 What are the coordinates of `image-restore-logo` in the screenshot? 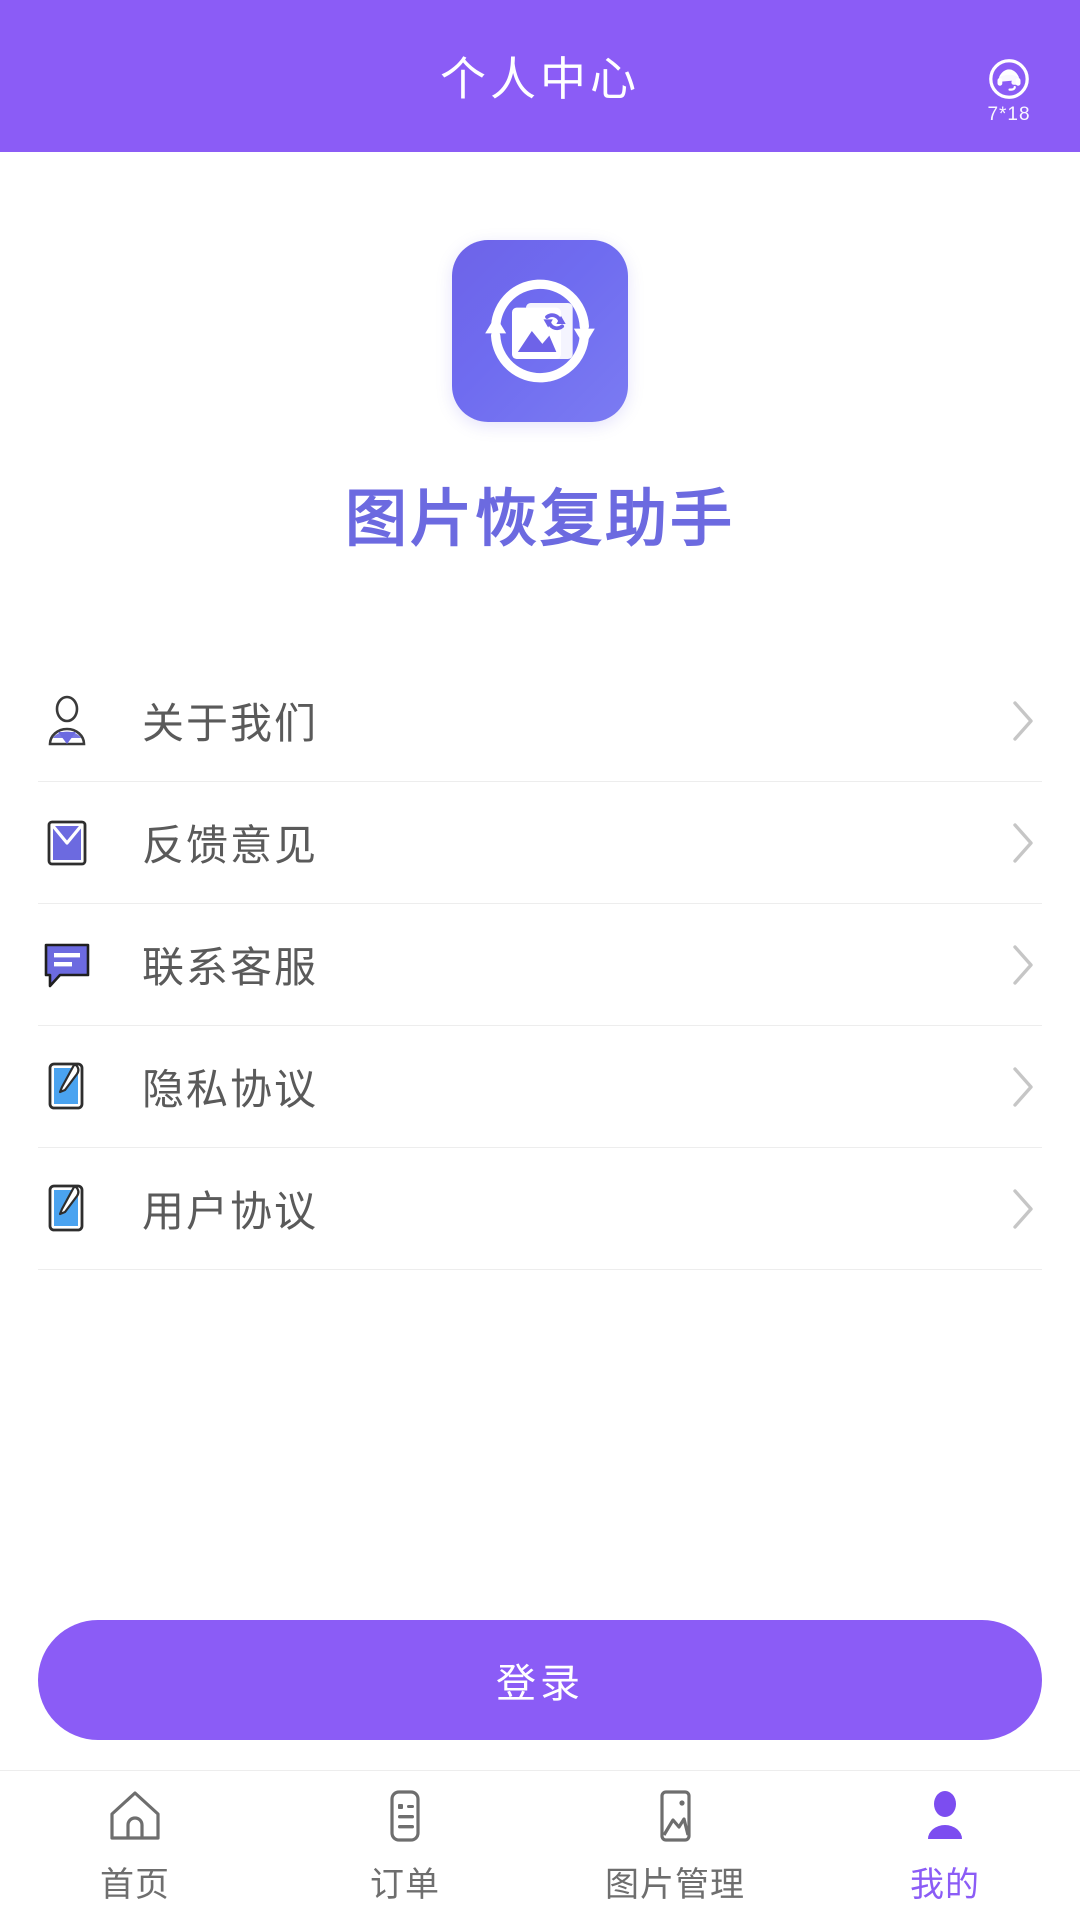 It's located at (540, 331).